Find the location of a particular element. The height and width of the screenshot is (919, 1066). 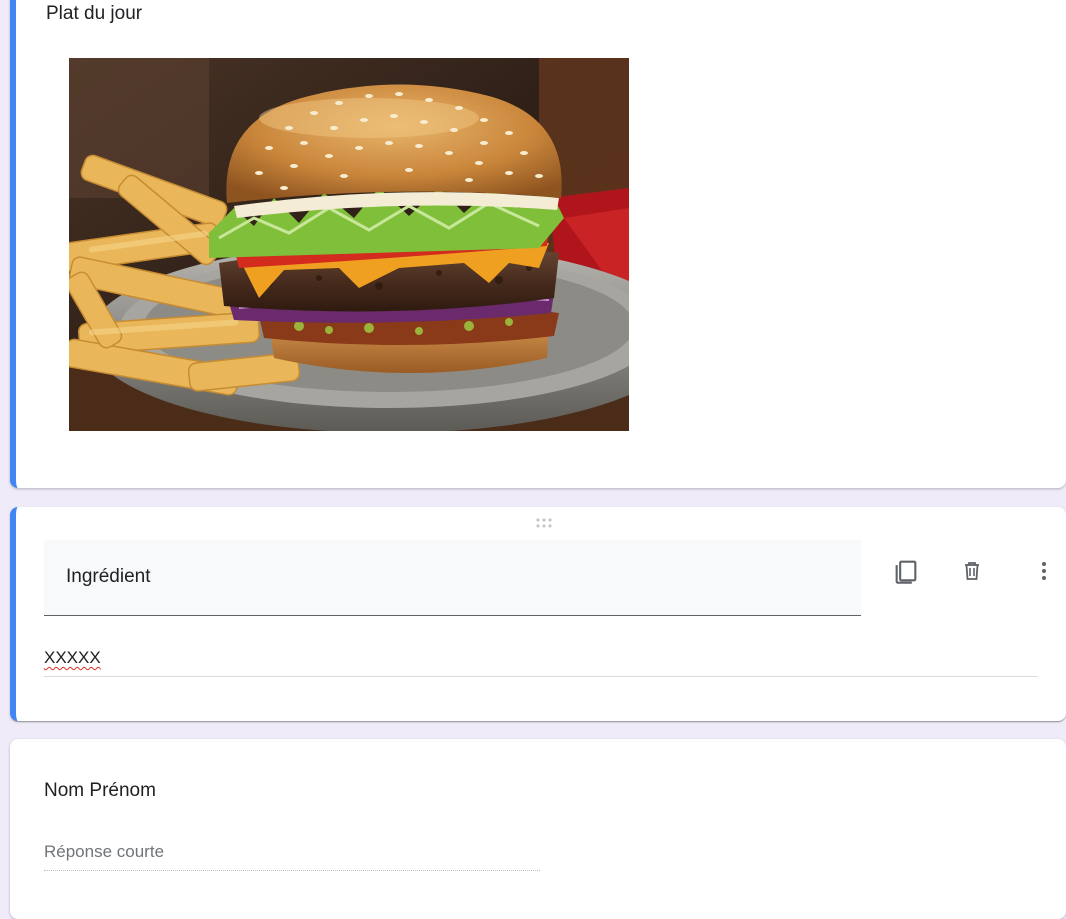

trash-icon is located at coordinates (972, 571).